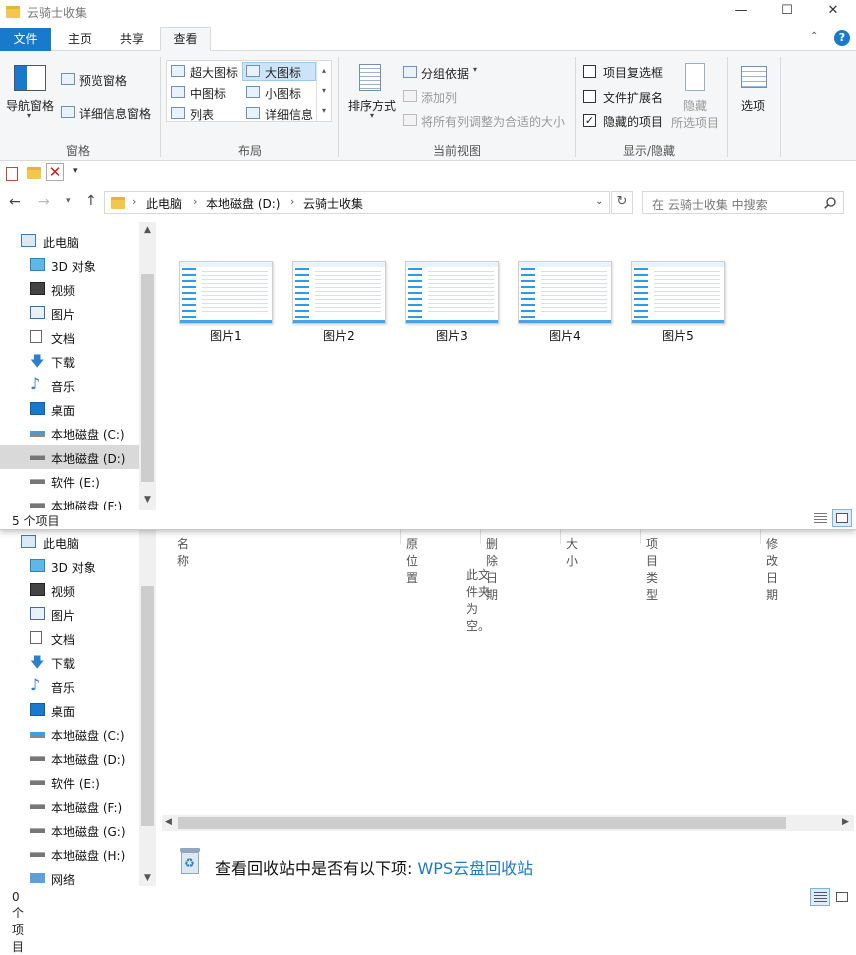 The height and width of the screenshot is (955, 856). Describe the element at coordinates (91, 201) in the screenshot. I see `up-icon: ↑` at that location.